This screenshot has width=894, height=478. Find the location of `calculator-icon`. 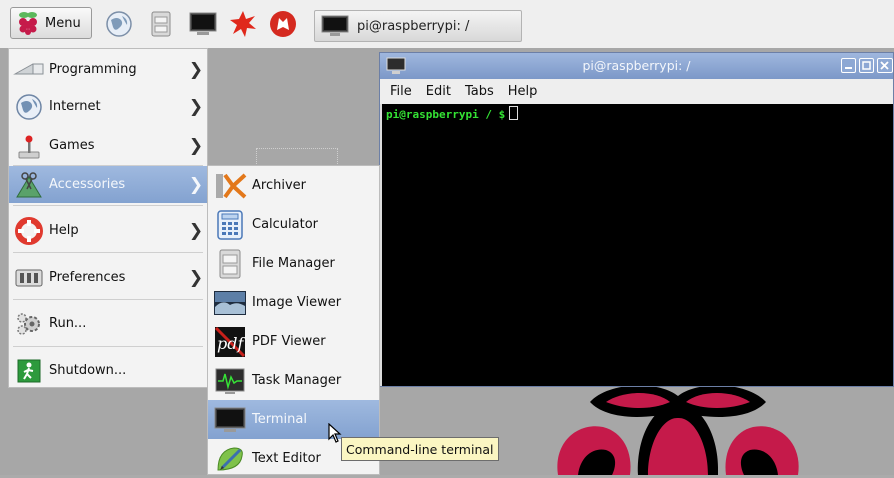

calculator-icon is located at coordinates (230, 224).